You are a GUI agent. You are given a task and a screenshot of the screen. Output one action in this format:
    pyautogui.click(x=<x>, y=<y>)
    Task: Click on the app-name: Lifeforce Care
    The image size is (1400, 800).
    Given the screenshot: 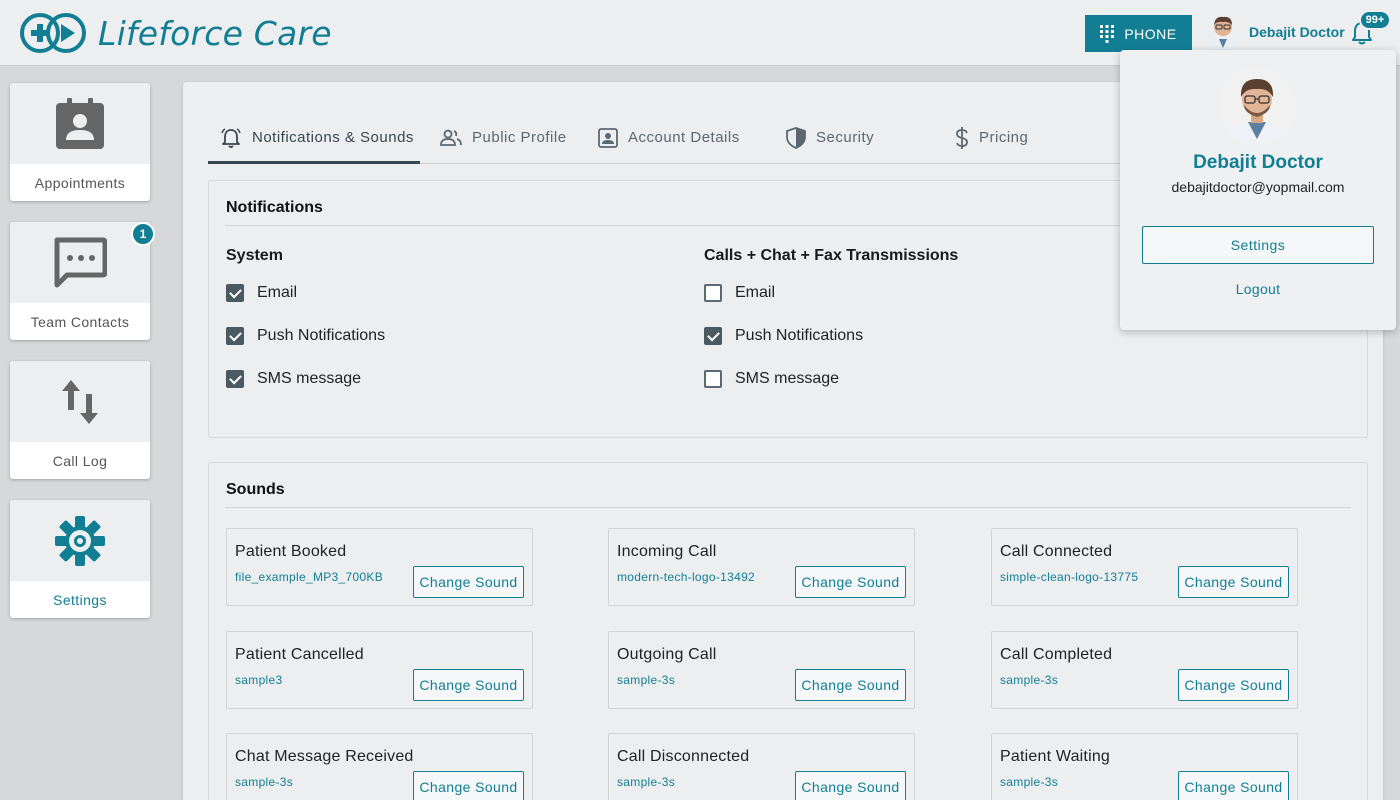 What is the action you would take?
    pyautogui.click(x=215, y=33)
    